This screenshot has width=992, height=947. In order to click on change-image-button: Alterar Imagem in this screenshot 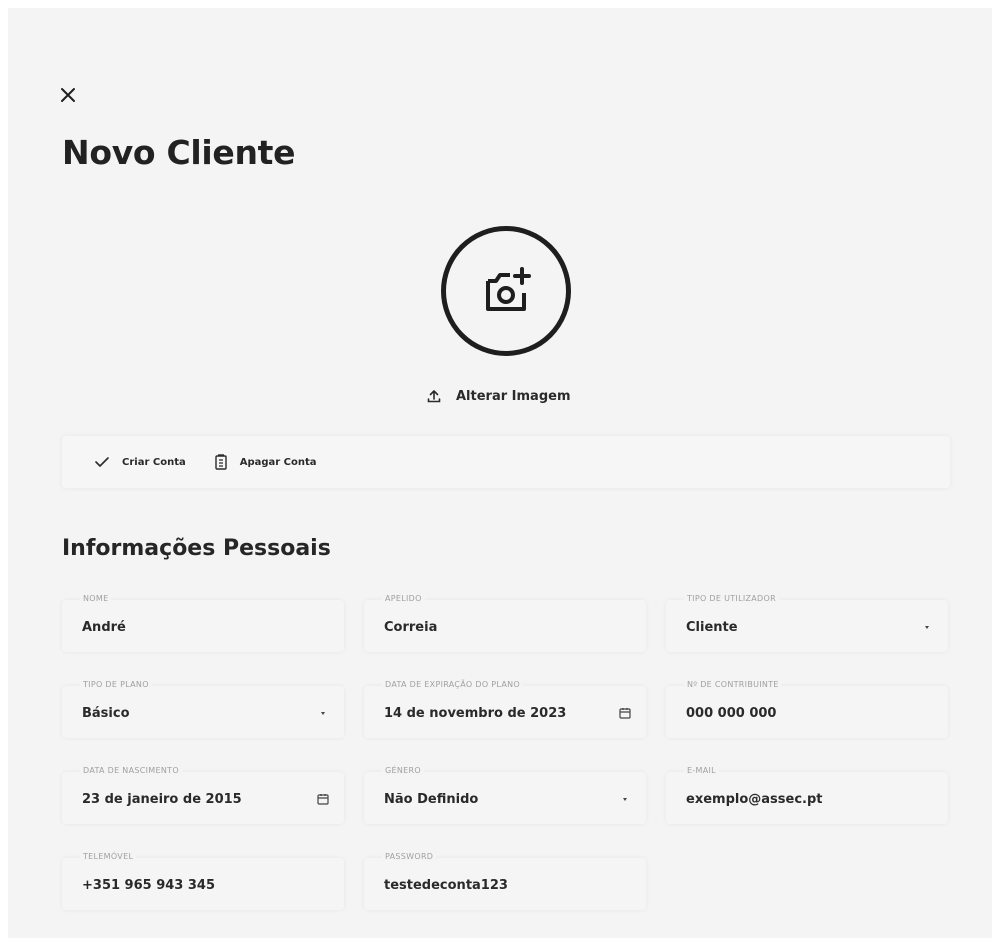, I will do `click(498, 396)`.